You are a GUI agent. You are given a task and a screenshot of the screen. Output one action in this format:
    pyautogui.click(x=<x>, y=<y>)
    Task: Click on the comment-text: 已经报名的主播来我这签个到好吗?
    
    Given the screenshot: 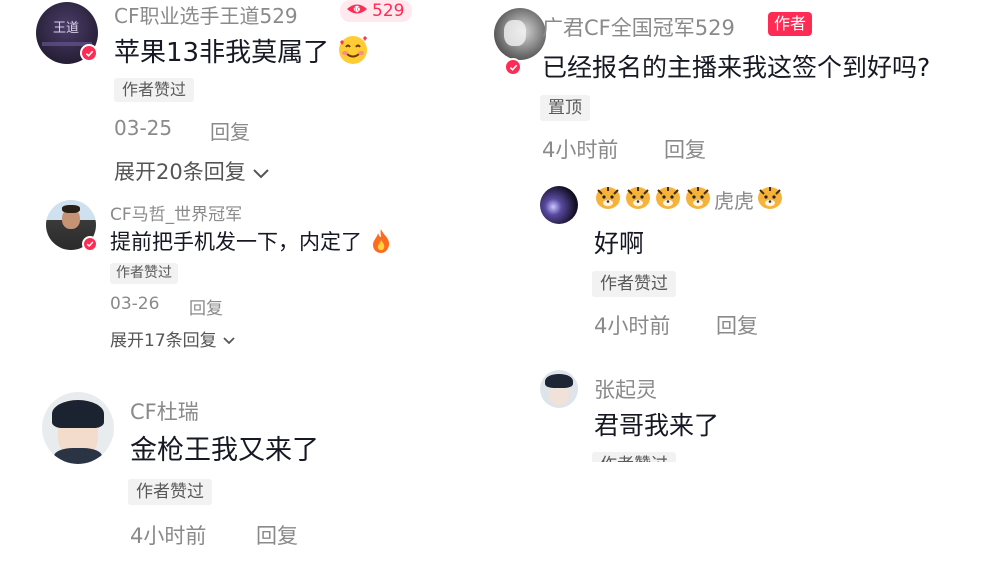 What is the action you would take?
    pyautogui.click(x=736, y=67)
    